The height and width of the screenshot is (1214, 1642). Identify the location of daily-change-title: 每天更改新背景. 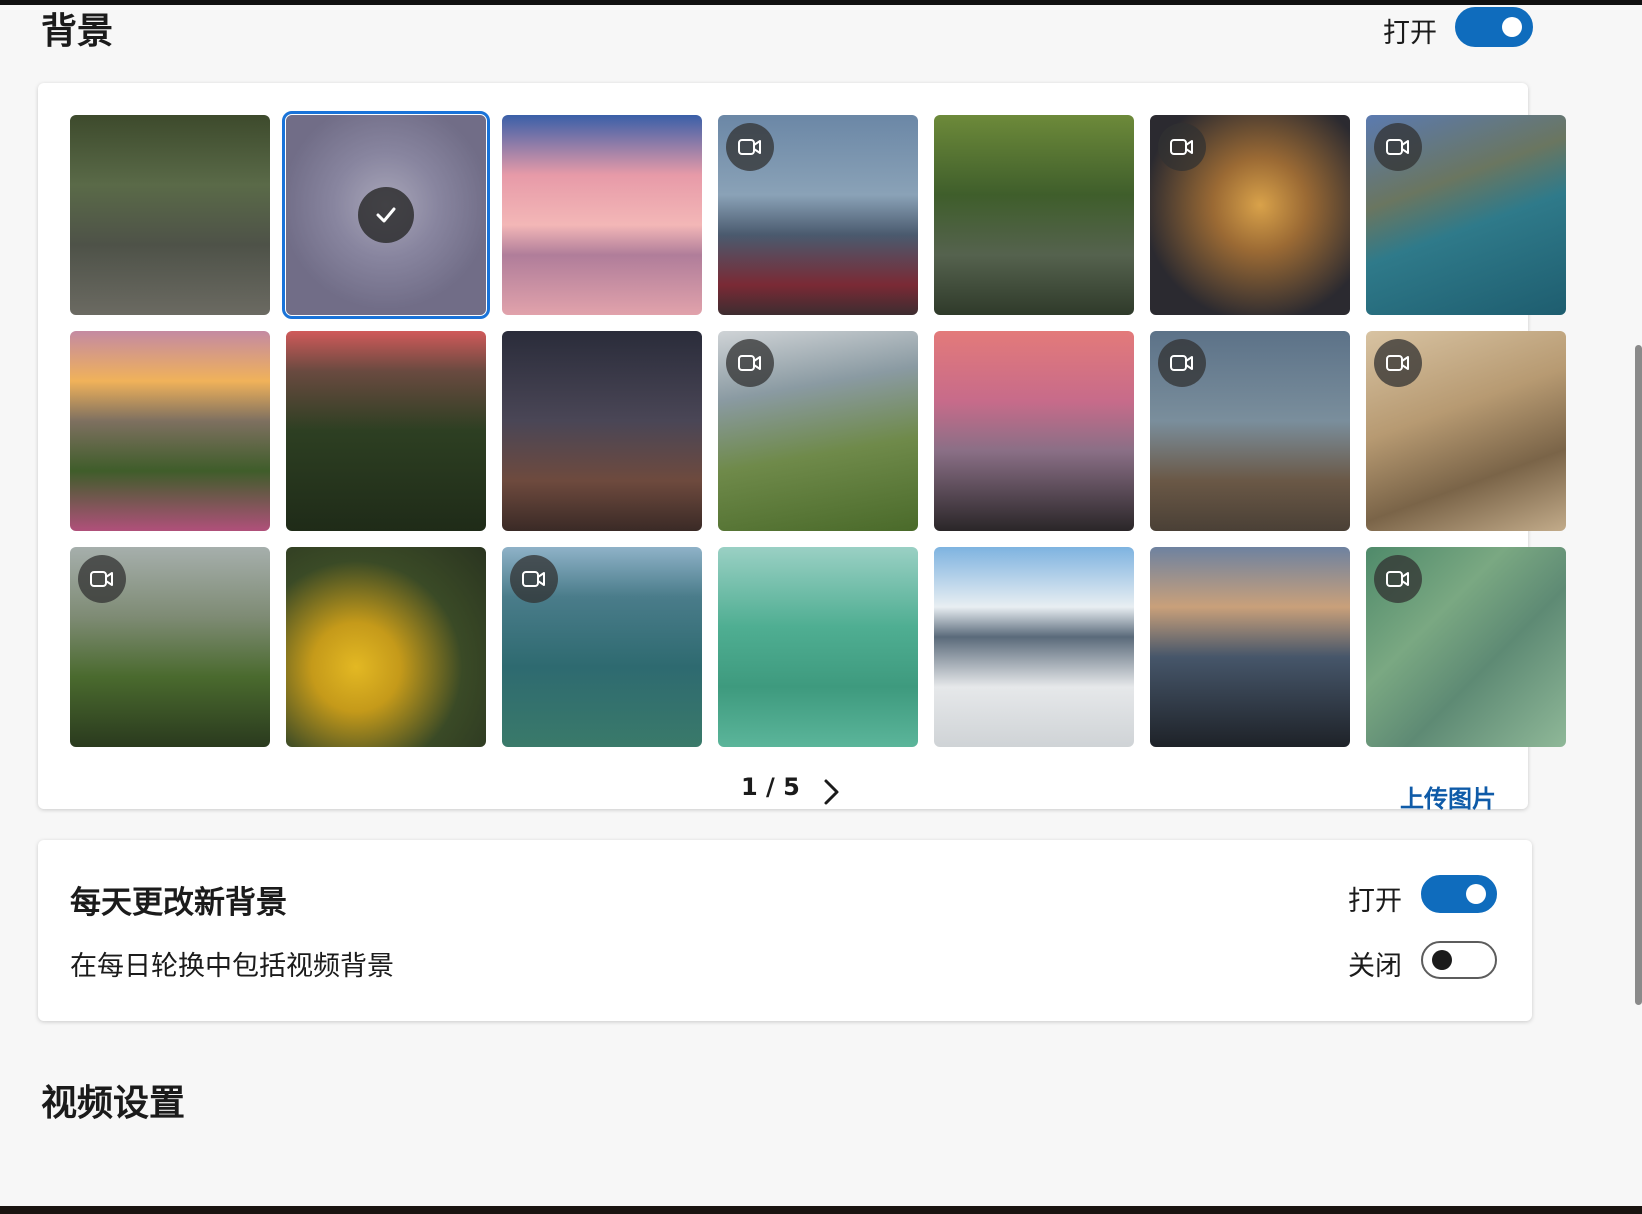
(178, 903).